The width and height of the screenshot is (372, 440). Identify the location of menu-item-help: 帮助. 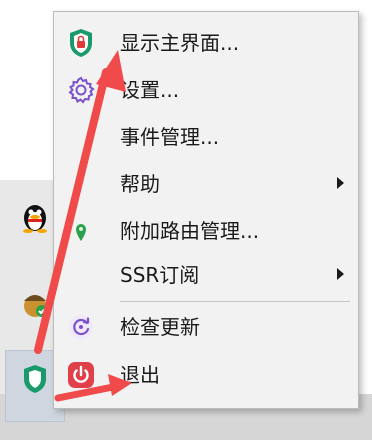
(206, 184).